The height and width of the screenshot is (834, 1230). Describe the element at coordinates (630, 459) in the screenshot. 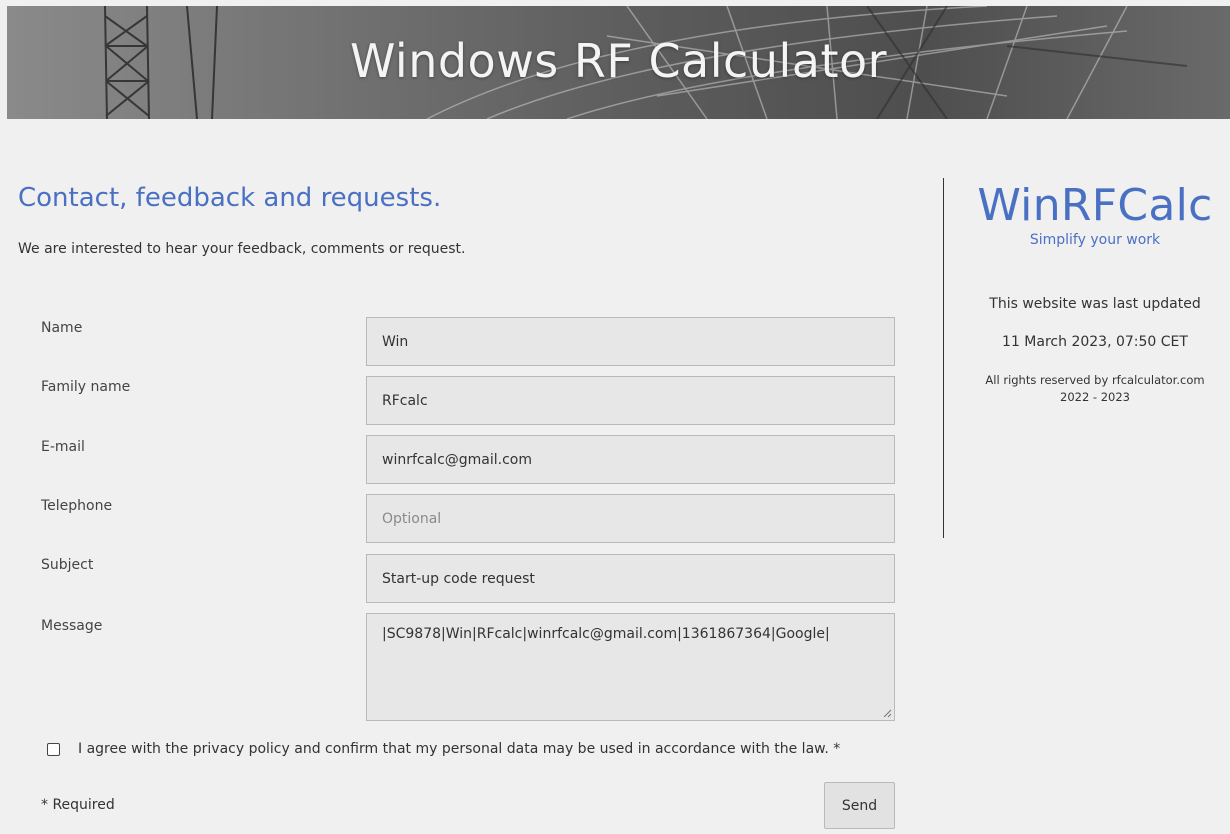

I see `email-field: winrfcalc@gmail.com` at that location.